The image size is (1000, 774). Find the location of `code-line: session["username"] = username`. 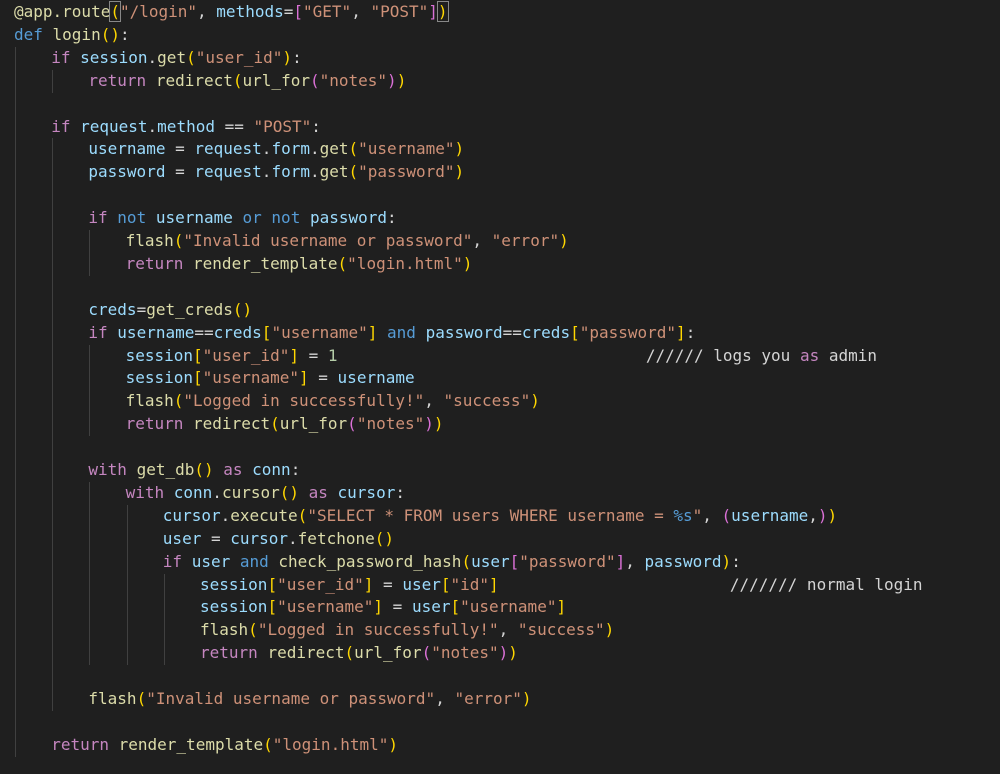

code-line: session["username"] = username is located at coordinates (270, 378).